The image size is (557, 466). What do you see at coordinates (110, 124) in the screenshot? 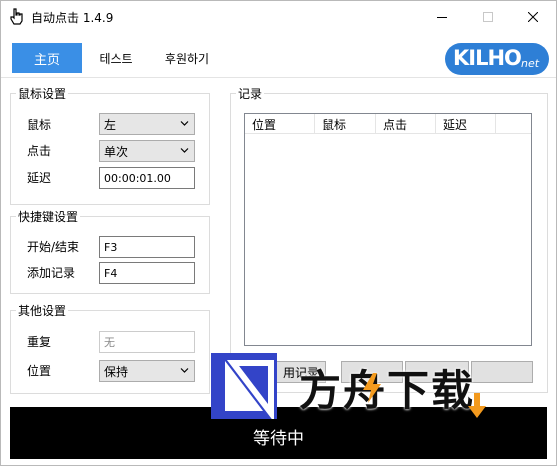
I see `mouse-button-value: 左` at bounding box center [110, 124].